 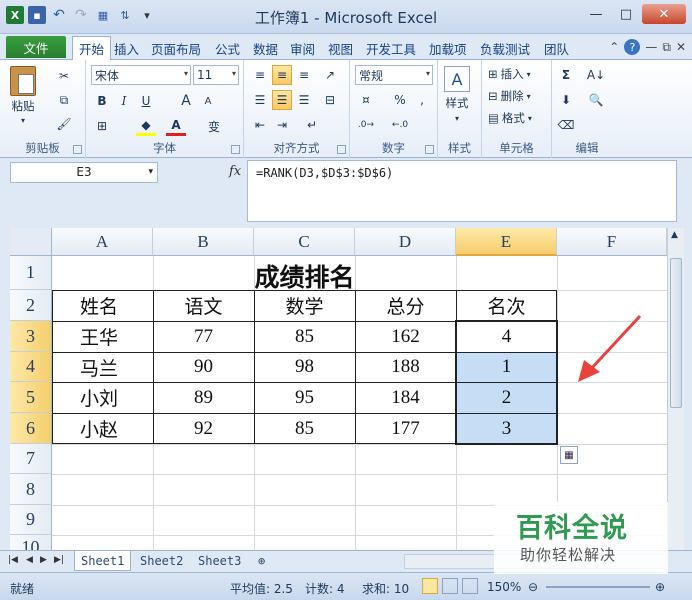 I want to click on align-center-icon: ☰, so click(x=282, y=100).